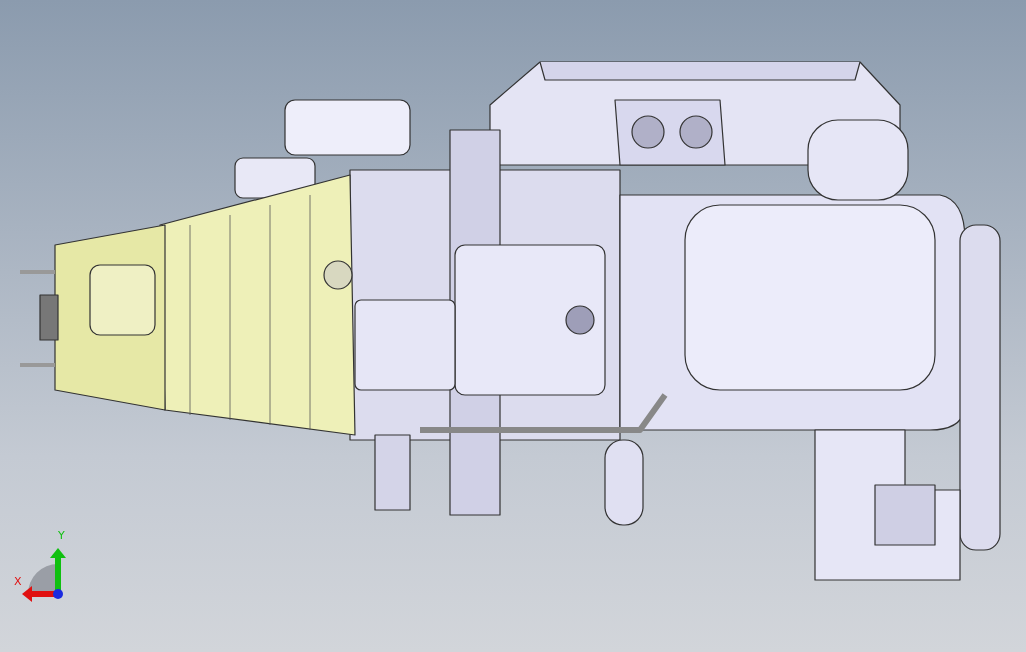  I want to click on y-axis-label: Y, so click(61, 536).